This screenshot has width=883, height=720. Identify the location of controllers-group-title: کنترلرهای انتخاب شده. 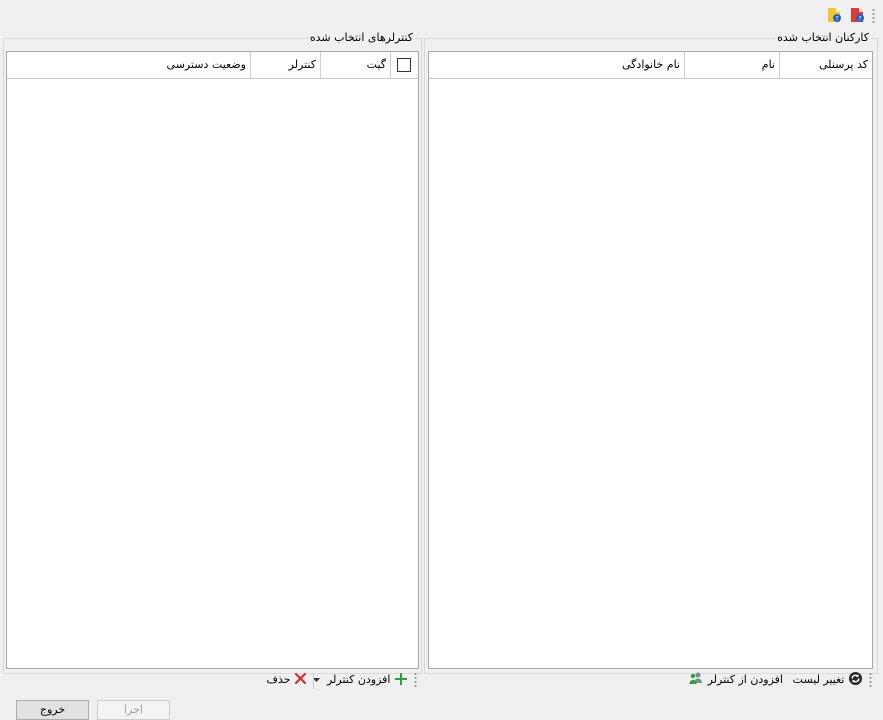
(361, 37).